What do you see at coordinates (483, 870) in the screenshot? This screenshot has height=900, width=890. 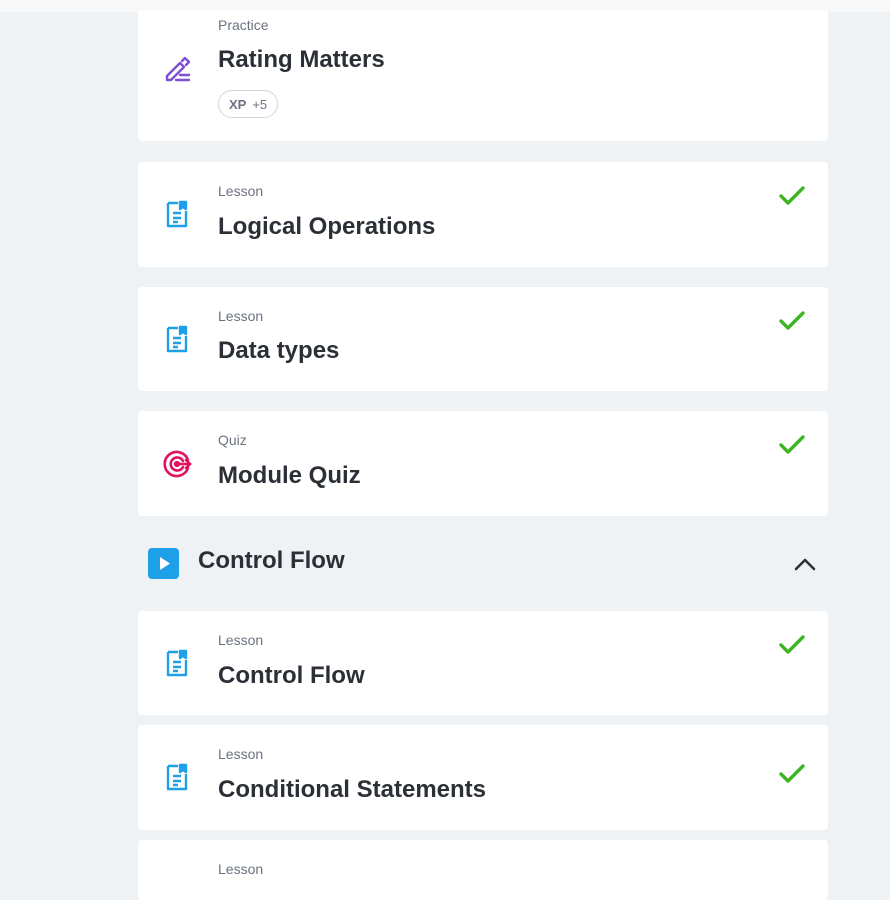 I see `lesson-card-partial: Lesson` at bounding box center [483, 870].